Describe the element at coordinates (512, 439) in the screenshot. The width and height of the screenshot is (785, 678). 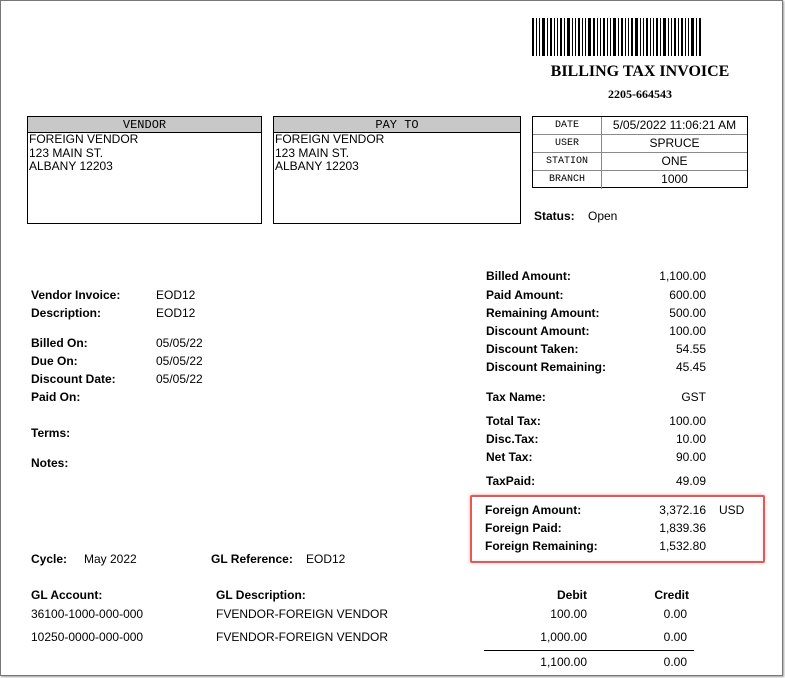
I see `amount-label: Disc.Tax:` at that location.